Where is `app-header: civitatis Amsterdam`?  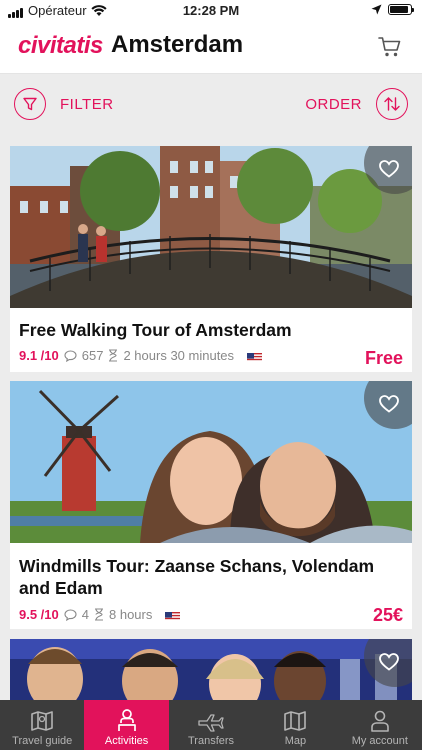 app-header: civitatis Amsterdam is located at coordinates (211, 48).